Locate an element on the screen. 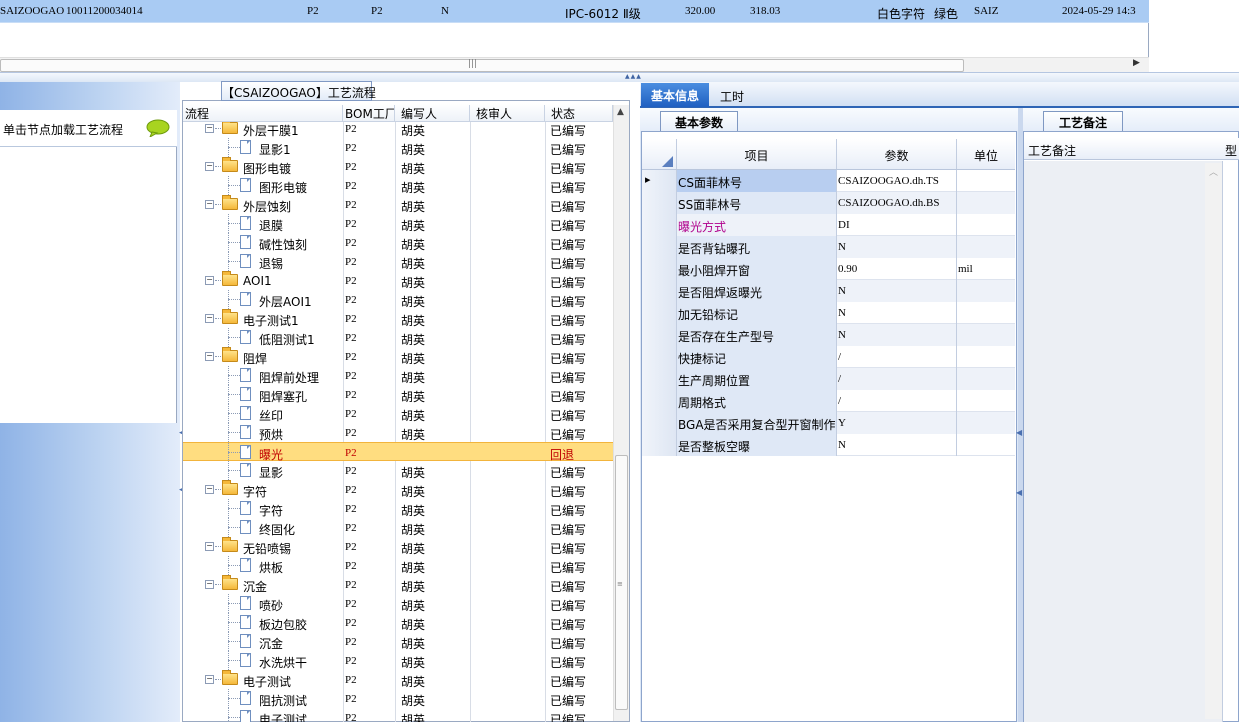 This screenshot has width=1239, height=722. column-header-notes: 工艺备注 is located at coordinates (1052, 150).